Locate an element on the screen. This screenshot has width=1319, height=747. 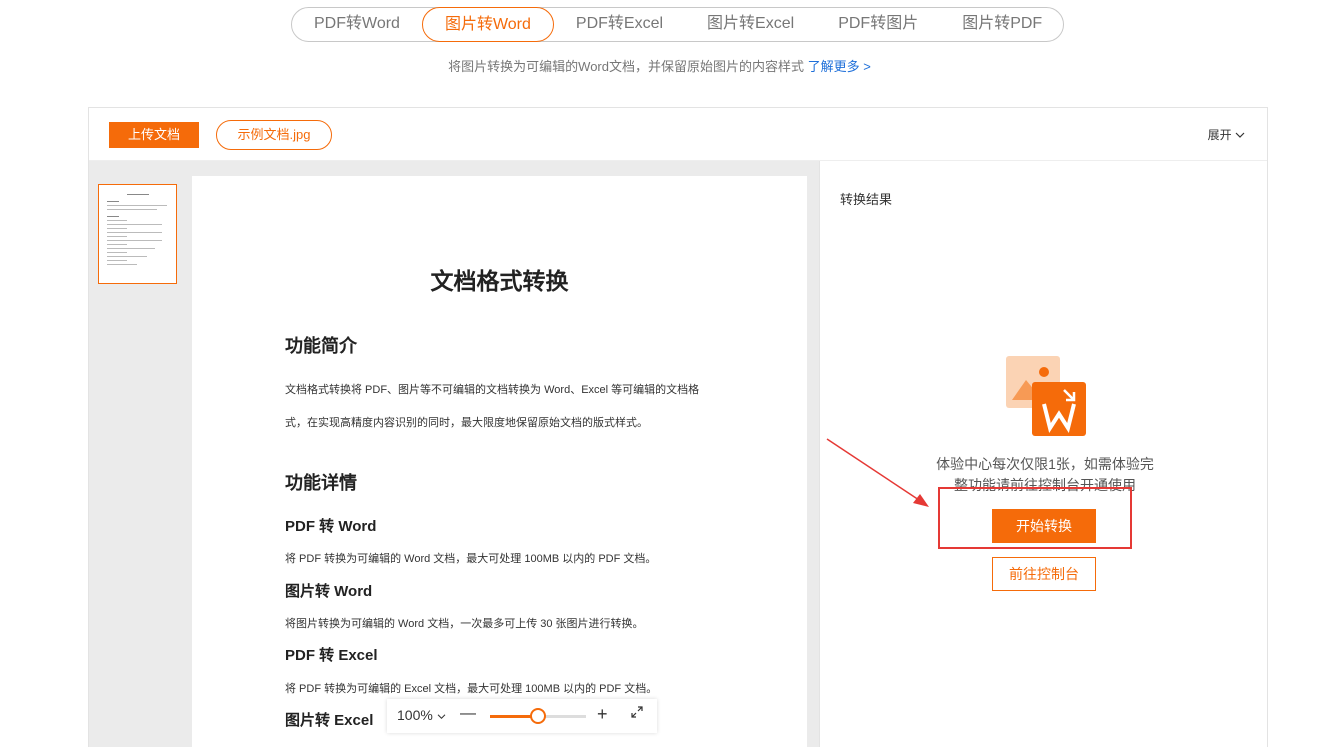
zoom-select: 100% is located at coordinates (421, 715).